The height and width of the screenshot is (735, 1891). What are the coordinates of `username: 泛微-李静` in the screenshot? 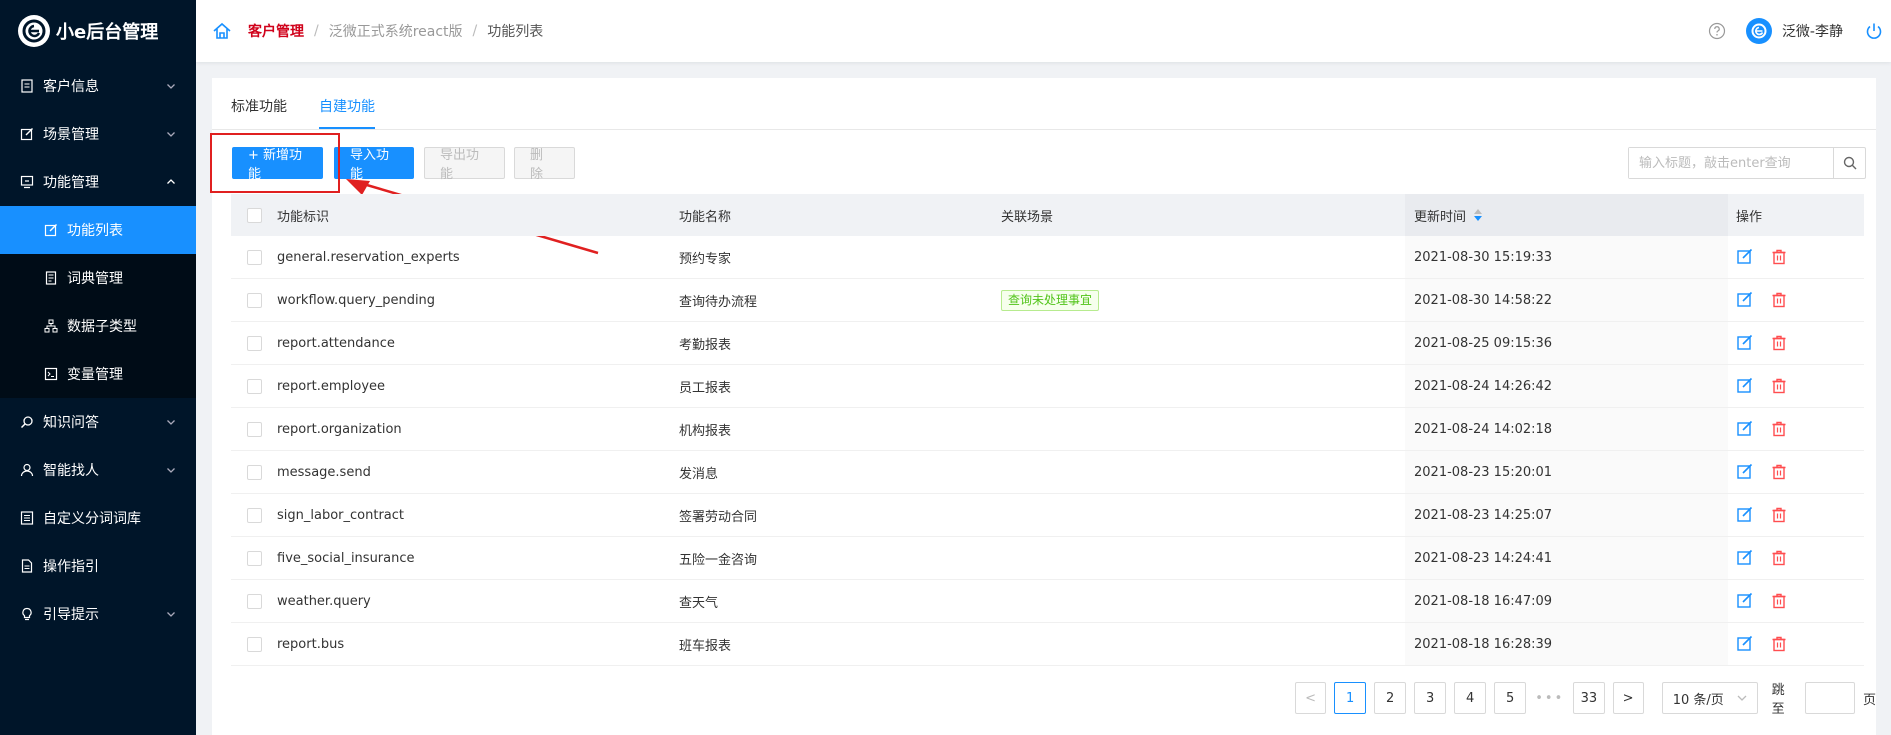 It's located at (1812, 31).